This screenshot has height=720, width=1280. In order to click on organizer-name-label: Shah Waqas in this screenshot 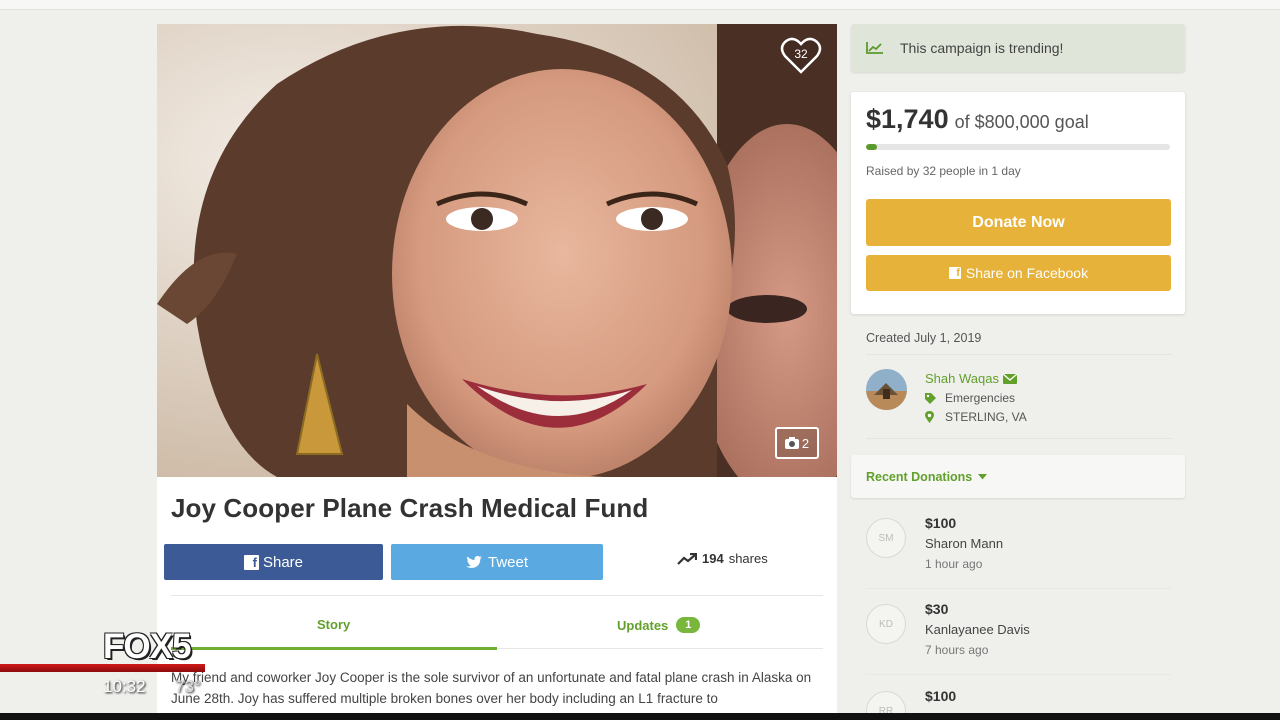, I will do `click(962, 378)`.